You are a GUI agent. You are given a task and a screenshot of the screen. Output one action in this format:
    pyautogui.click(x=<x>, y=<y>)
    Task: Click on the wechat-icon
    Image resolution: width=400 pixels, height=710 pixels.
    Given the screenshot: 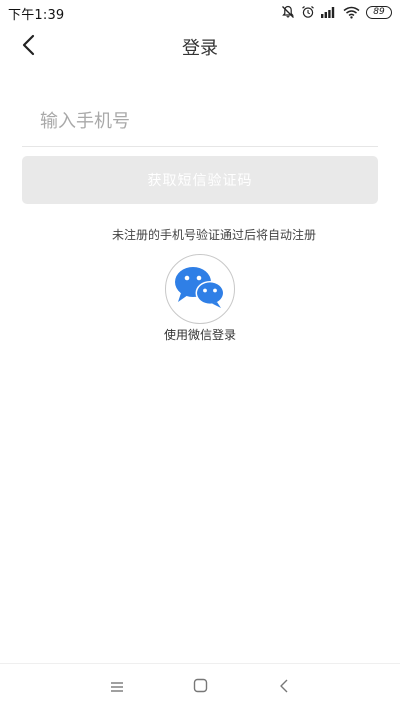 What is the action you would take?
    pyautogui.click(x=200, y=289)
    